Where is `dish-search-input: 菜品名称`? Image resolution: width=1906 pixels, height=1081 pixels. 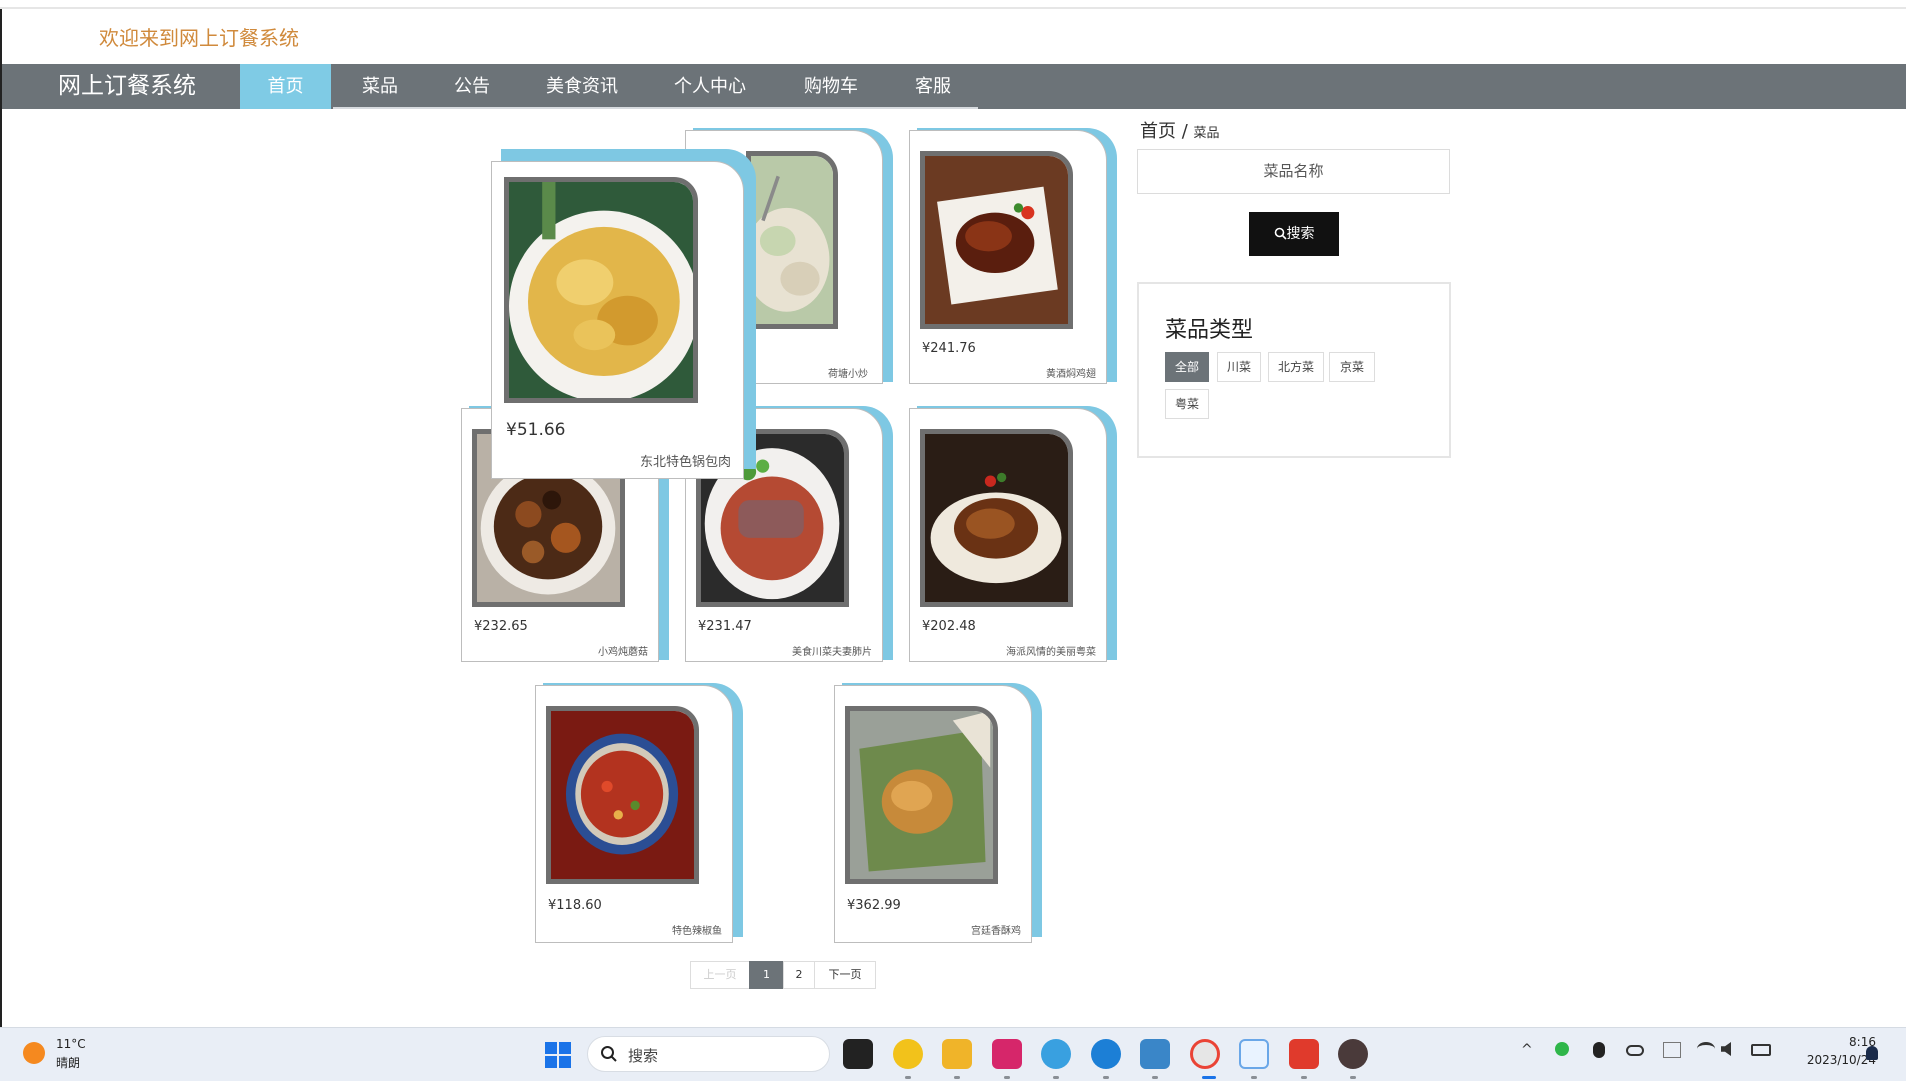 dish-search-input: 菜品名称 is located at coordinates (1293, 171).